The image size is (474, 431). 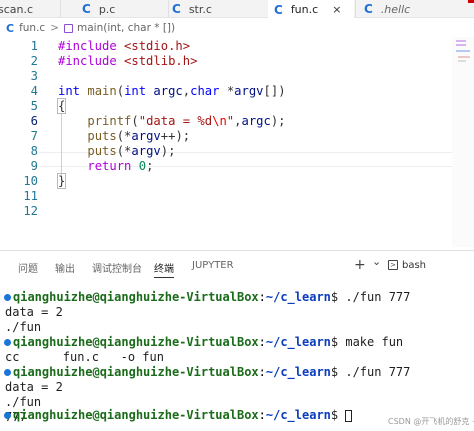 What do you see at coordinates (55, 28) in the screenshot?
I see `chevron-right-icon: >` at bounding box center [55, 28].